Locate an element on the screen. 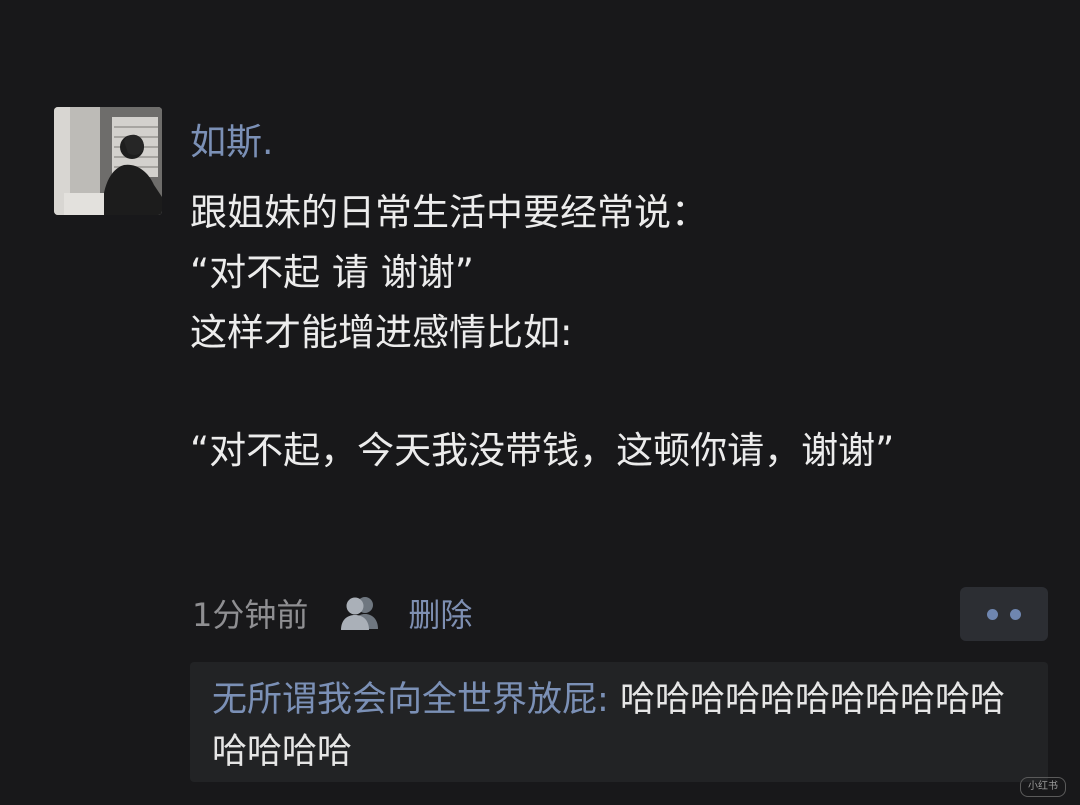 This screenshot has height=805, width=1080. more-options-button is located at coordinates (1004, 614).